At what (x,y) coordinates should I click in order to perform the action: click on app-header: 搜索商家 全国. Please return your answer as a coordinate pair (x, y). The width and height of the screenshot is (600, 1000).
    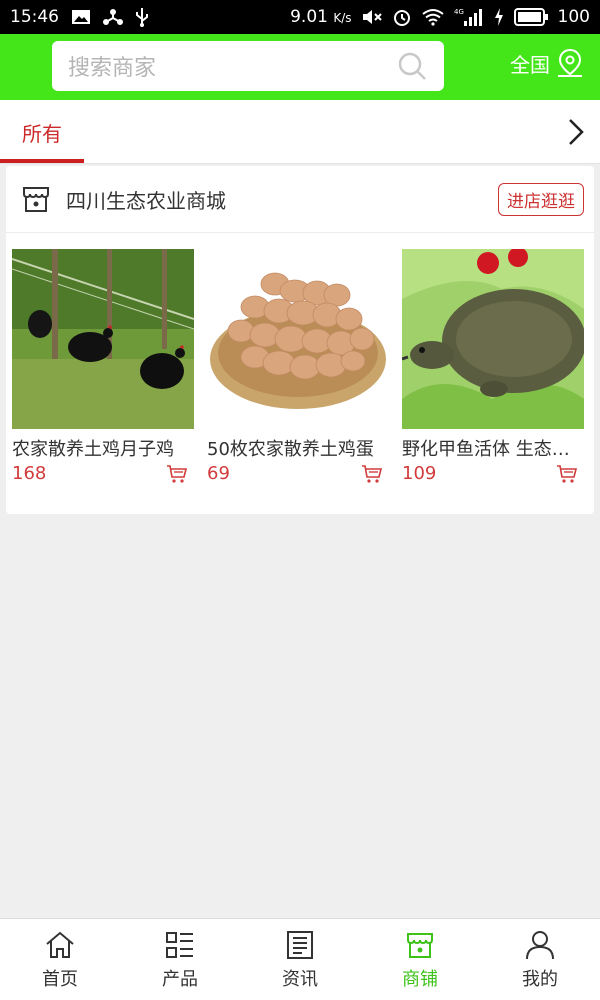
    Looking at the image, I should click on (300, 67).